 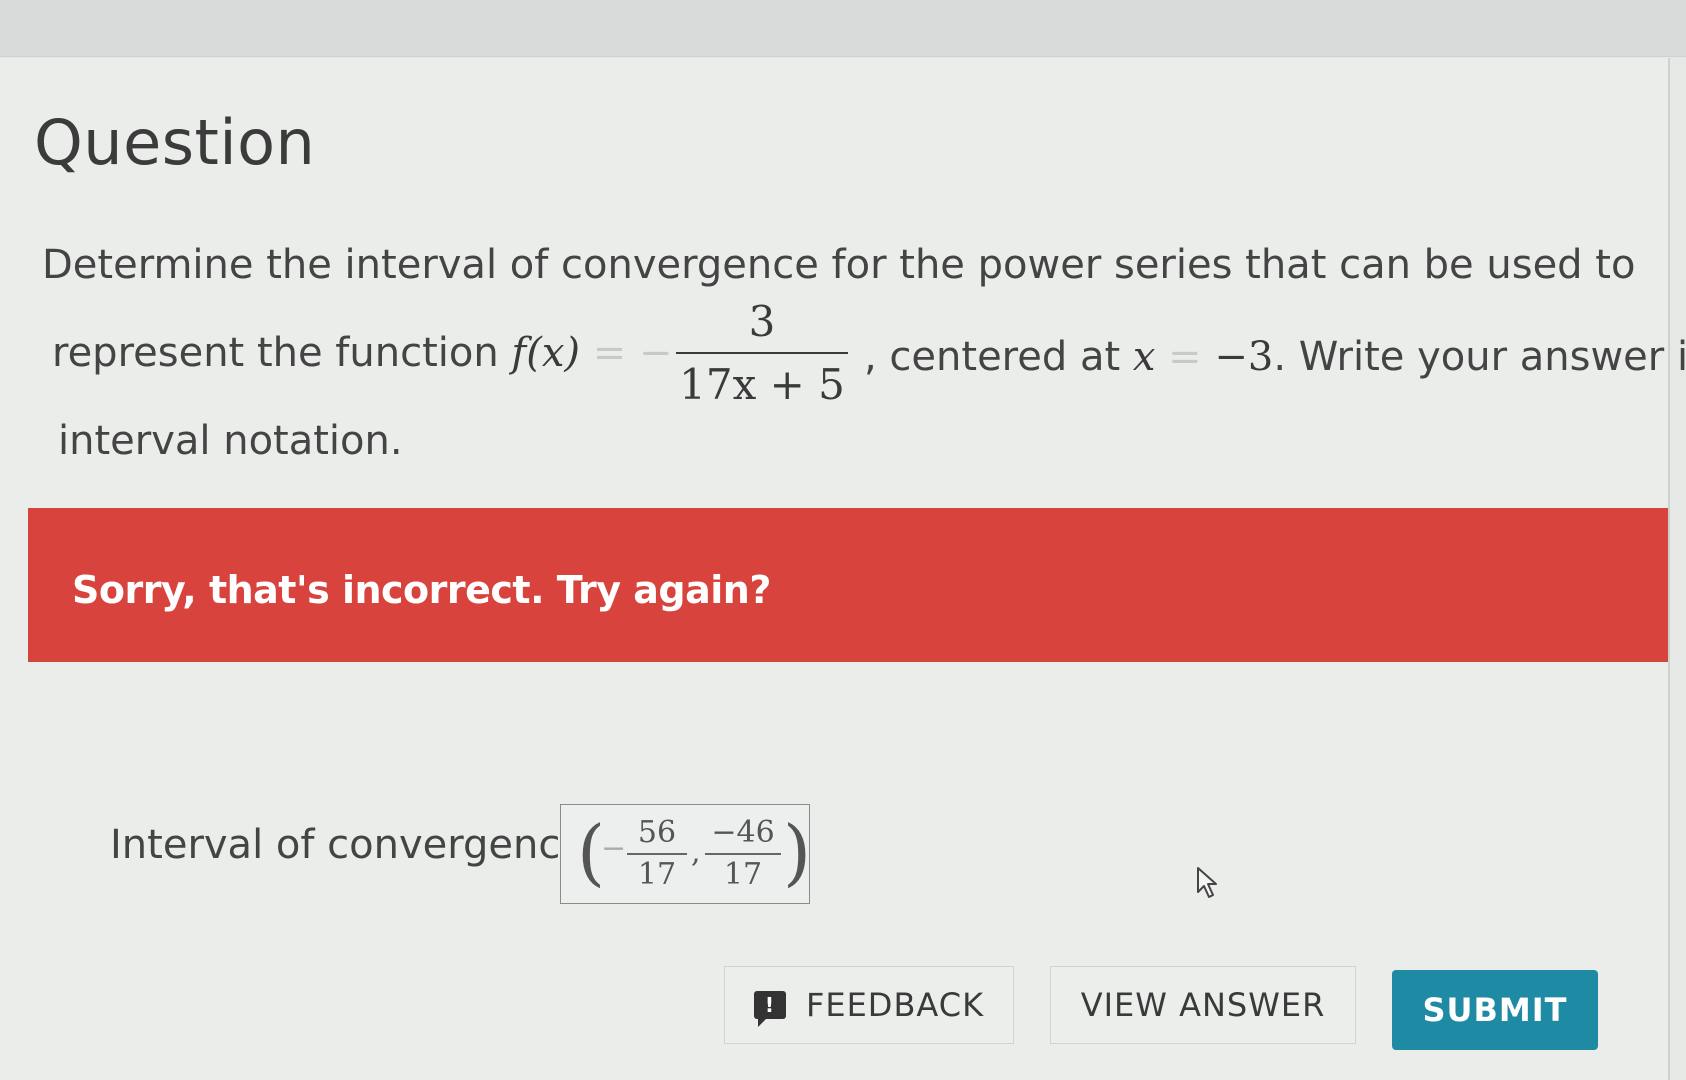 I want to click on prompt-text: , centered at, so click(x=998, y=357).